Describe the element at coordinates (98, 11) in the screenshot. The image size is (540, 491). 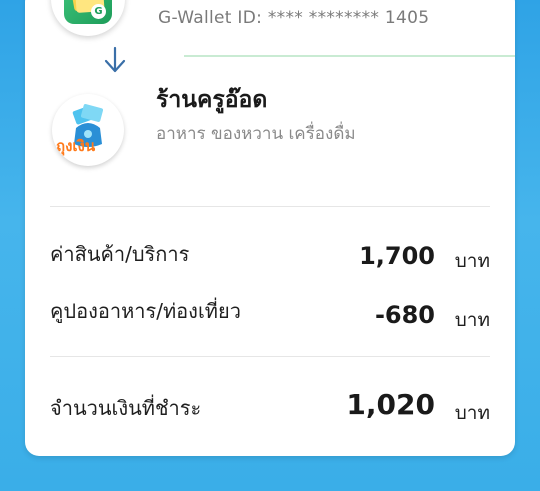
I see `g-badge: G` at that location.